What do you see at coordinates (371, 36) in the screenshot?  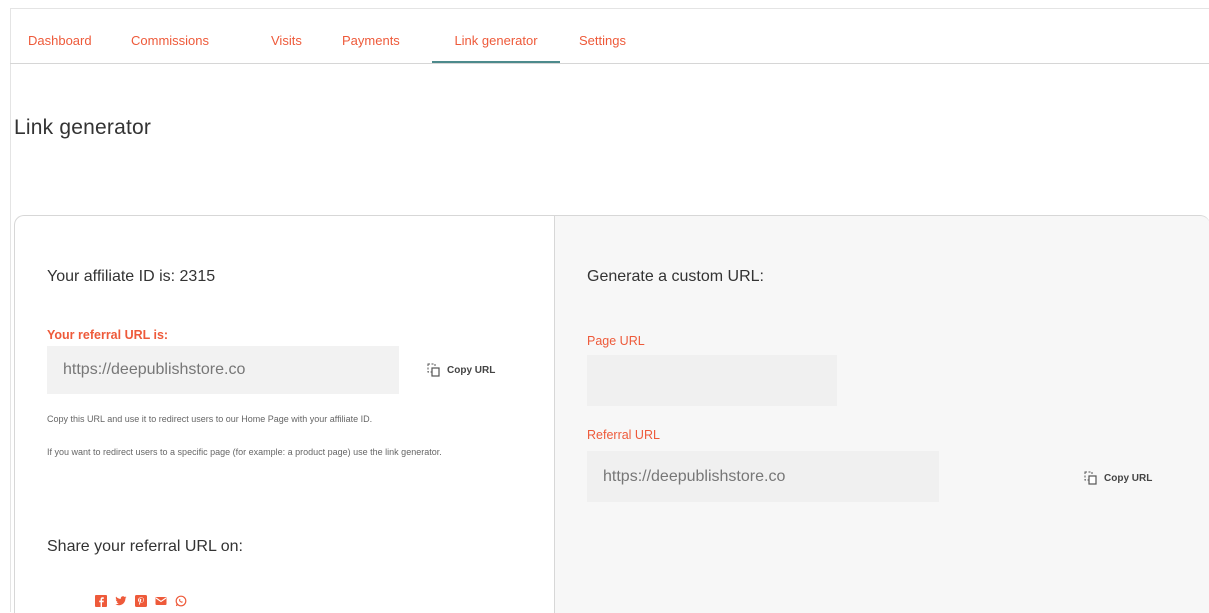 I see `tab-payments: Payments` at bounding box center [371, 36].